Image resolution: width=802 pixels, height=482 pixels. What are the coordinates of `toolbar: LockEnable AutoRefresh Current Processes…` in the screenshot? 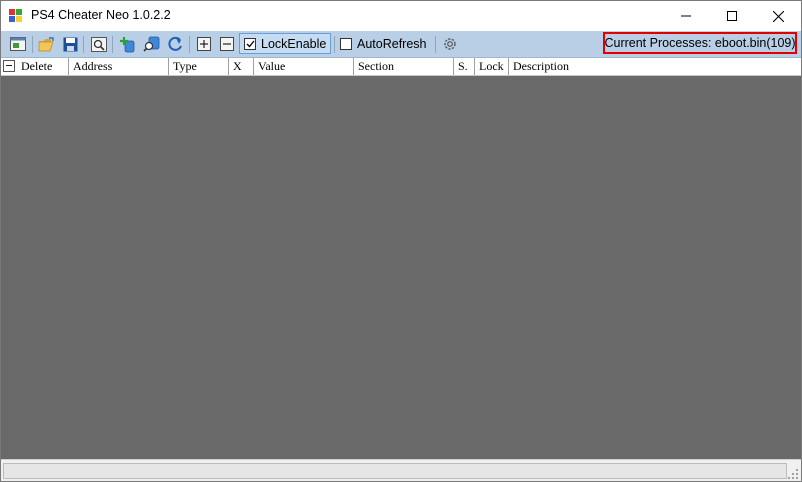 It's located at (401, 44).